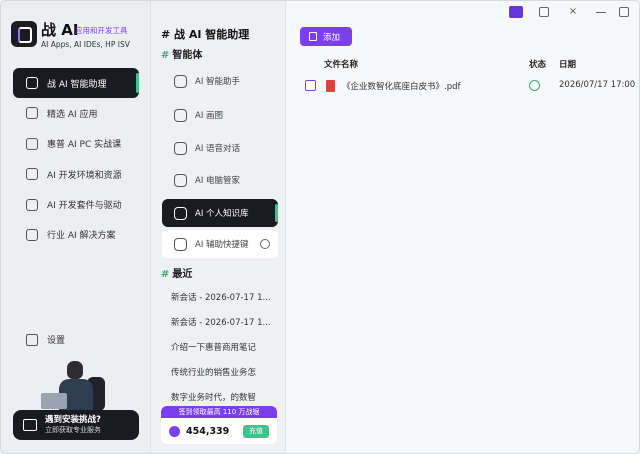 The height and width of the screenshot is (454, 640). I want to click on agent-item-pc-manager: AI 电脑管家, so click(220, 180).